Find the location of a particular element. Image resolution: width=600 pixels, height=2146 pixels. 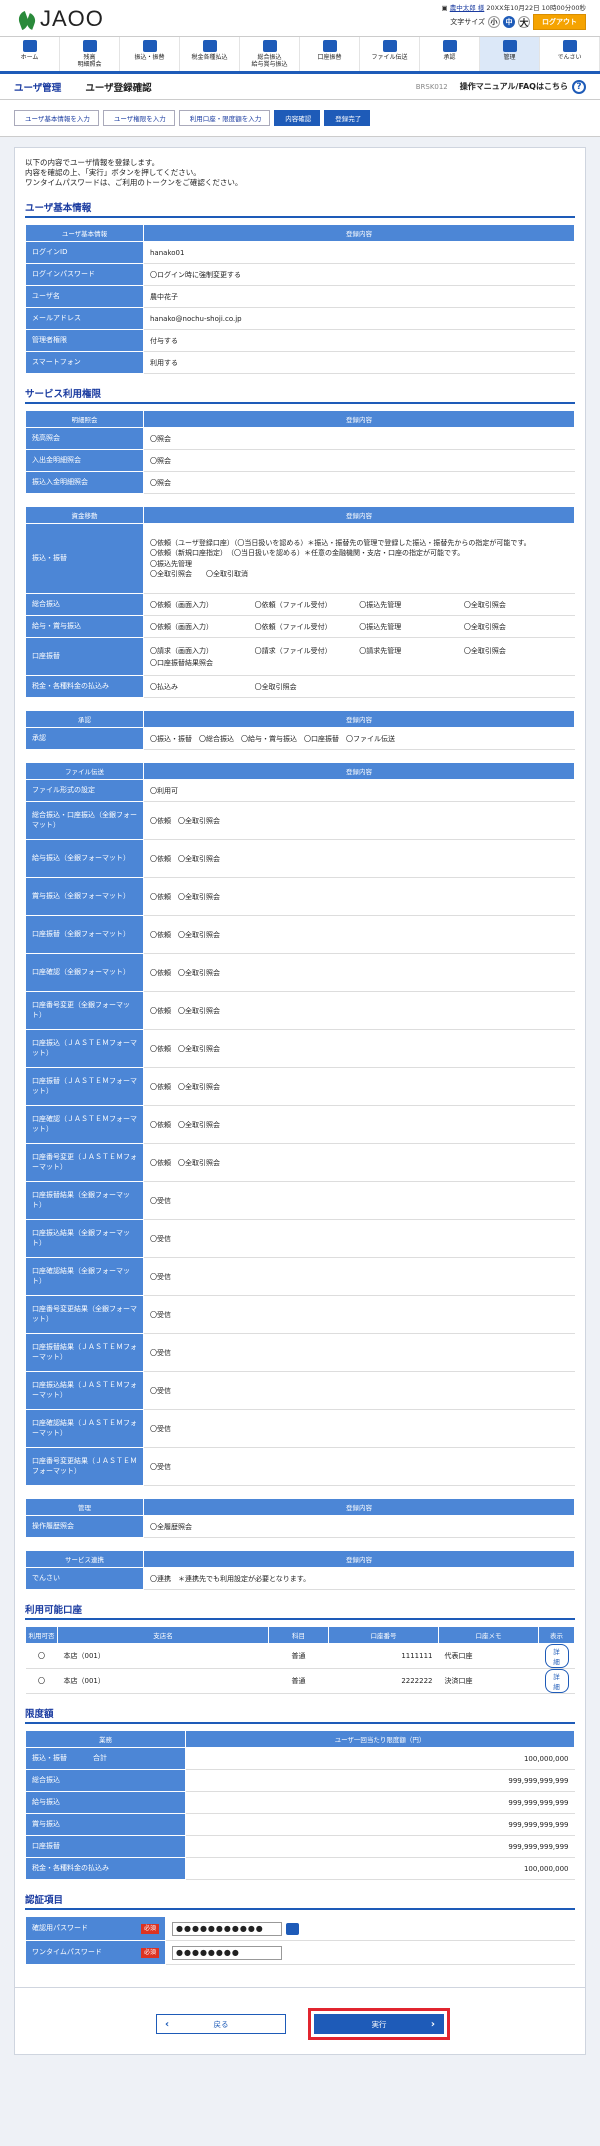

table-row: 税金・各種料金の払込み 〇払込み 〇全取引照会 is located at coordinates (300, 687).